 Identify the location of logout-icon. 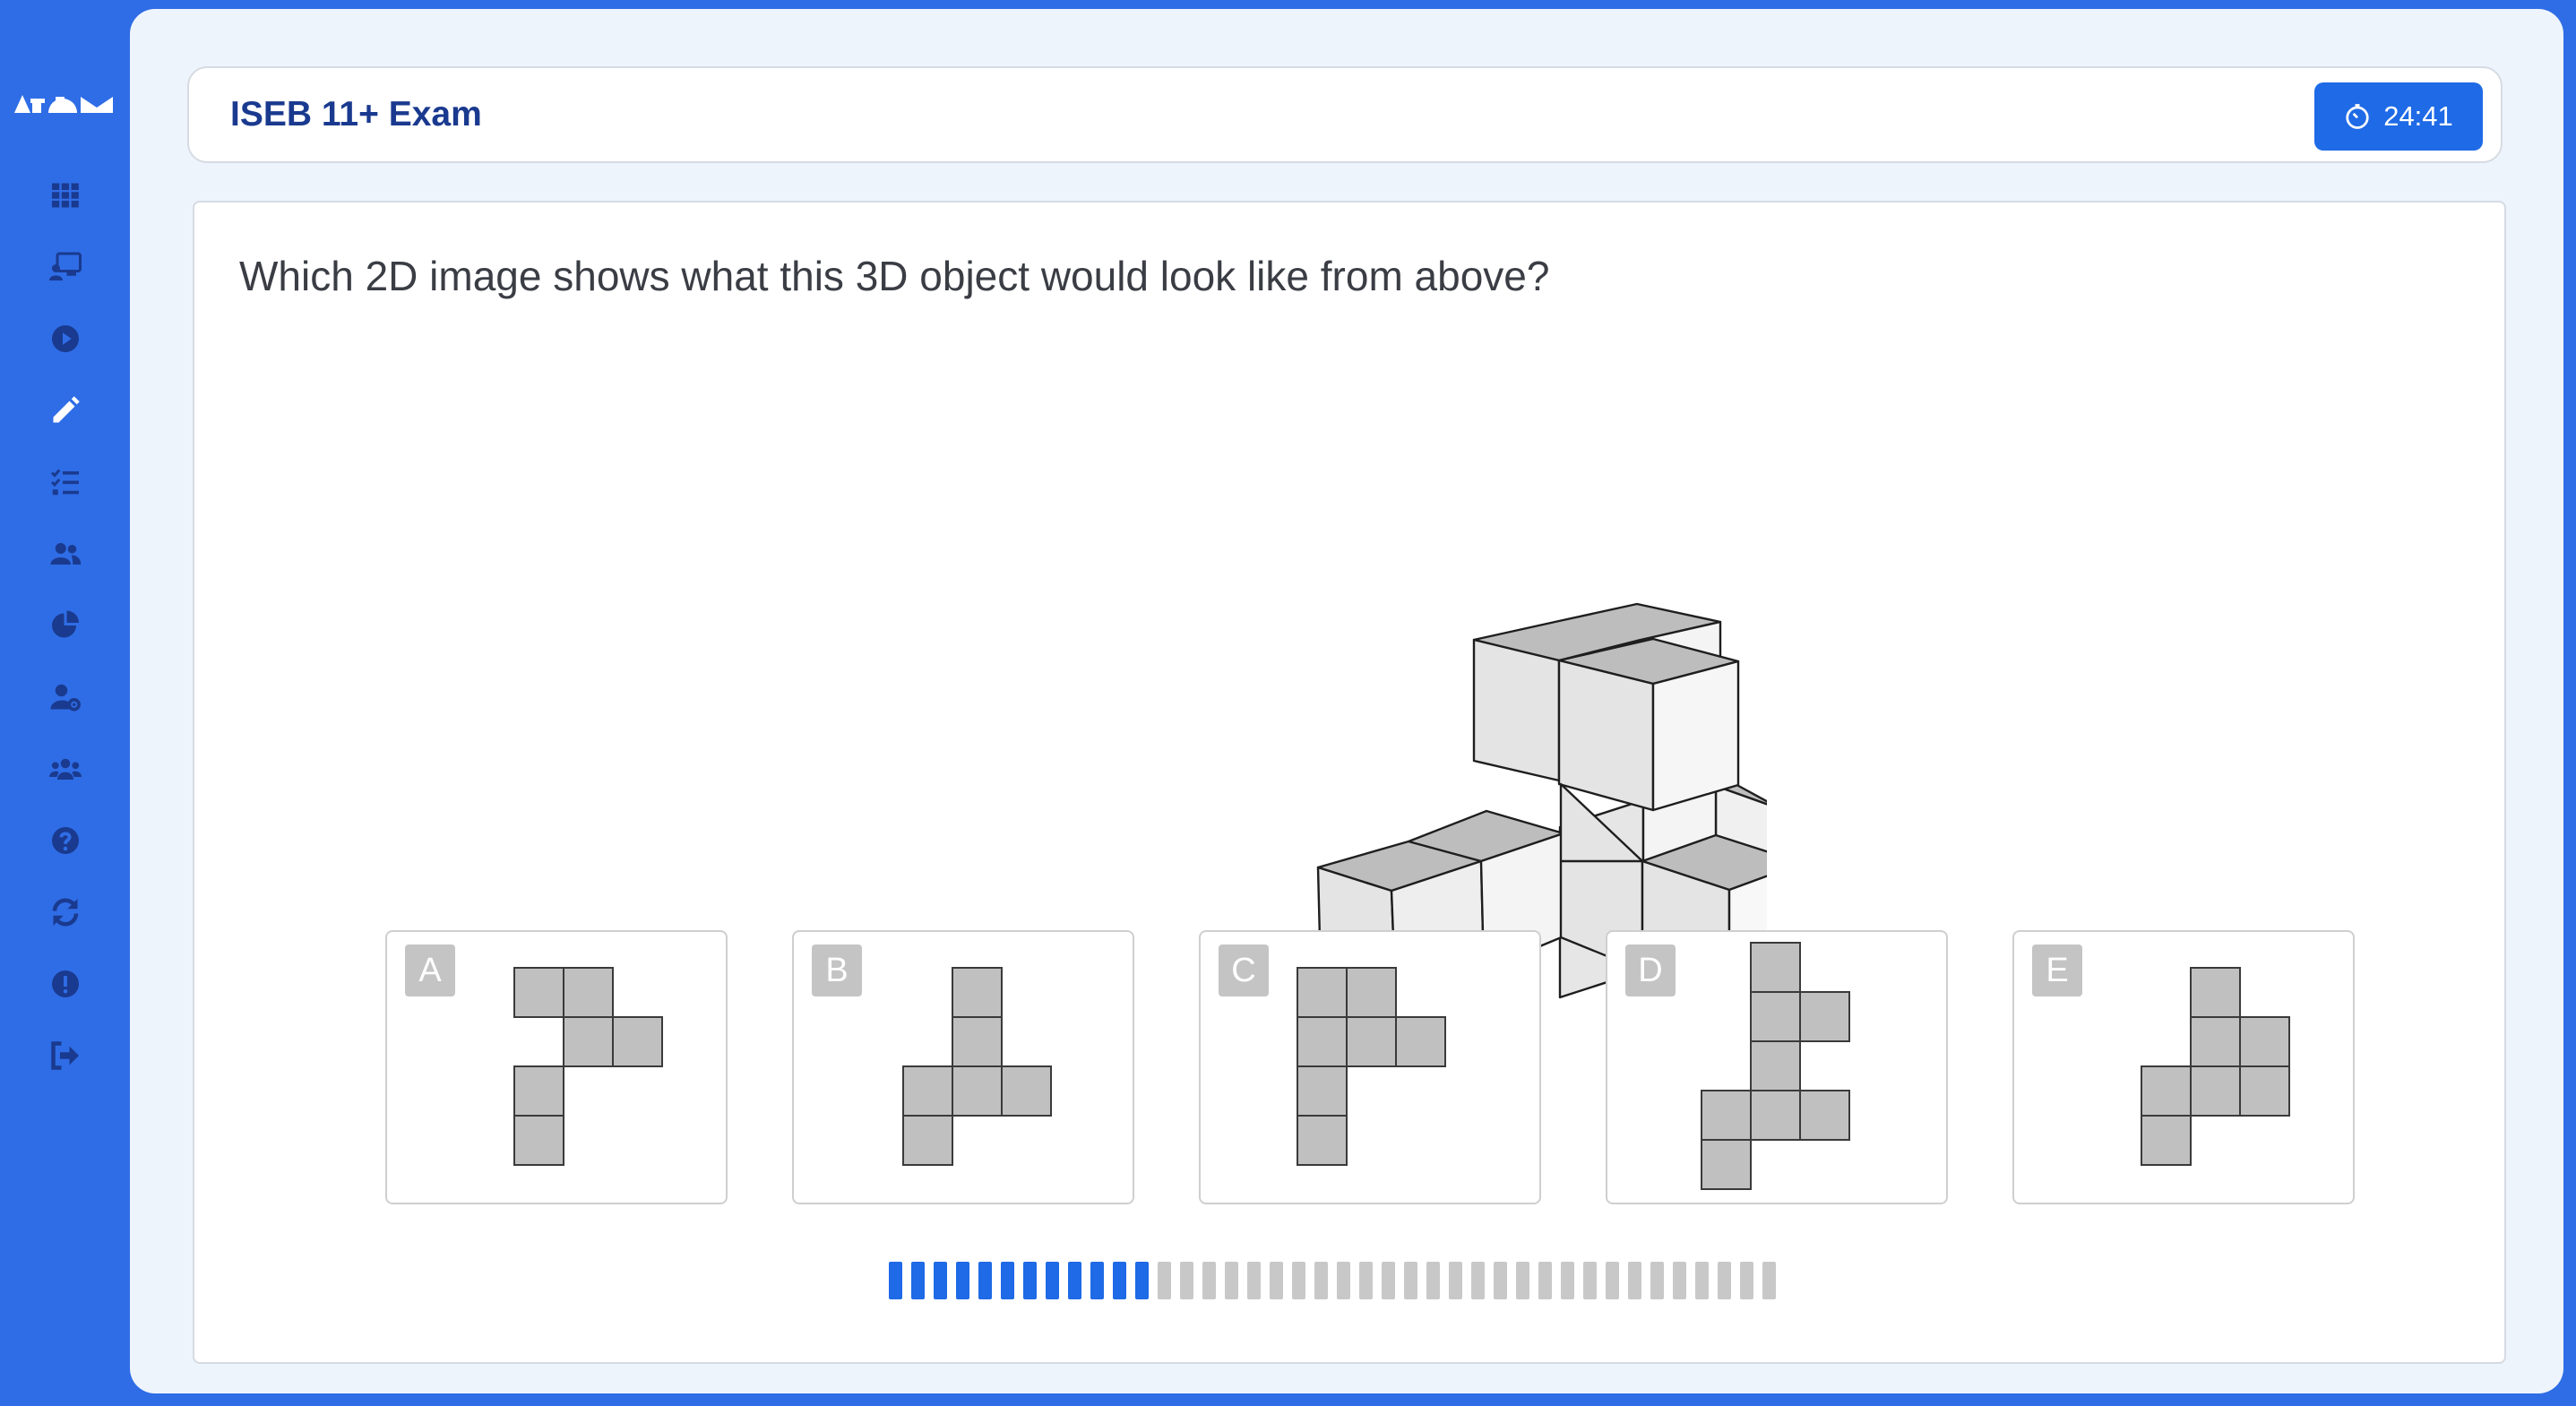
(65, 1056).